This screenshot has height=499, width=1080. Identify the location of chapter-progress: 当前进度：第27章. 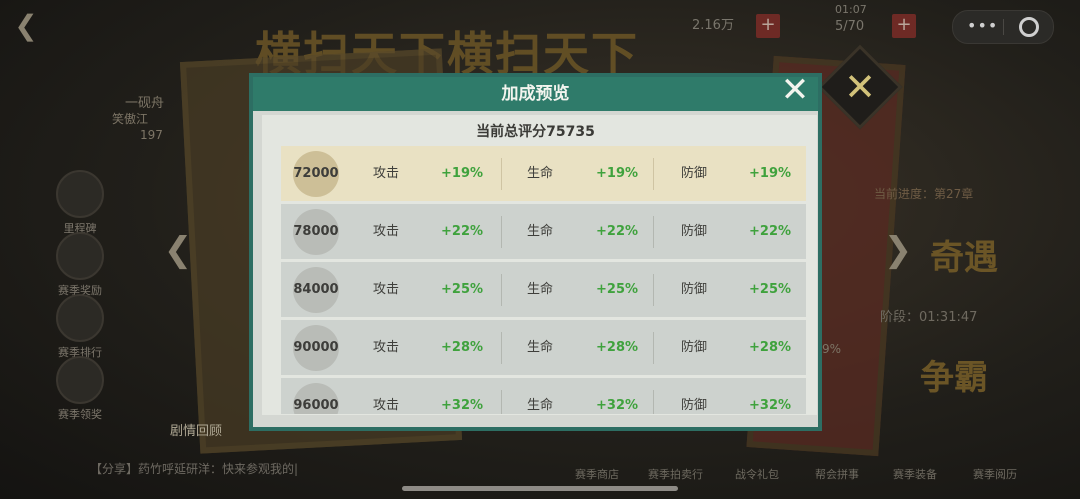
(924, 194).